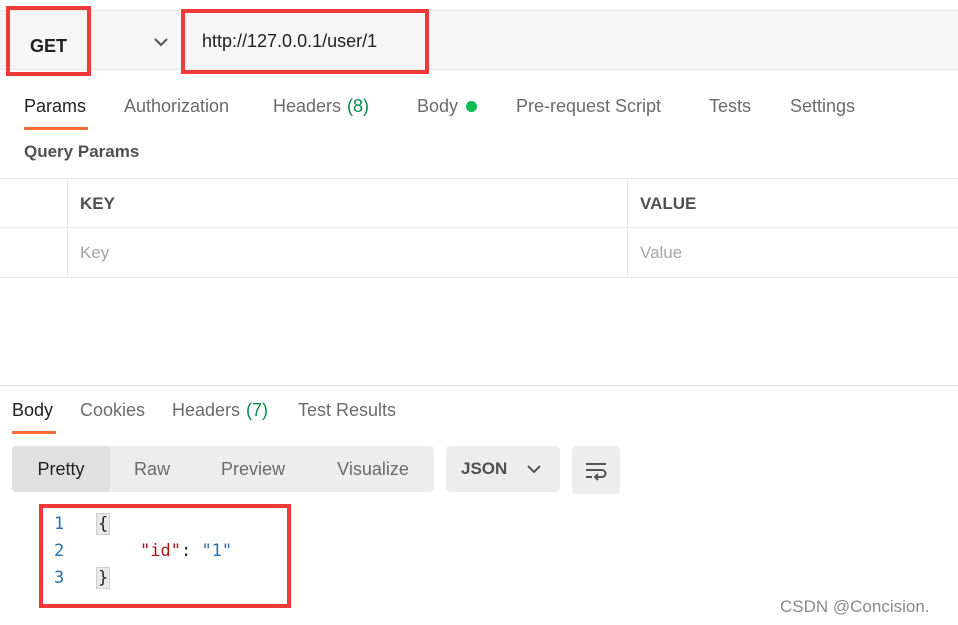 This screenshot has width=958, height=625. I want to click on tab-label: Authorization, so click(177, 105).